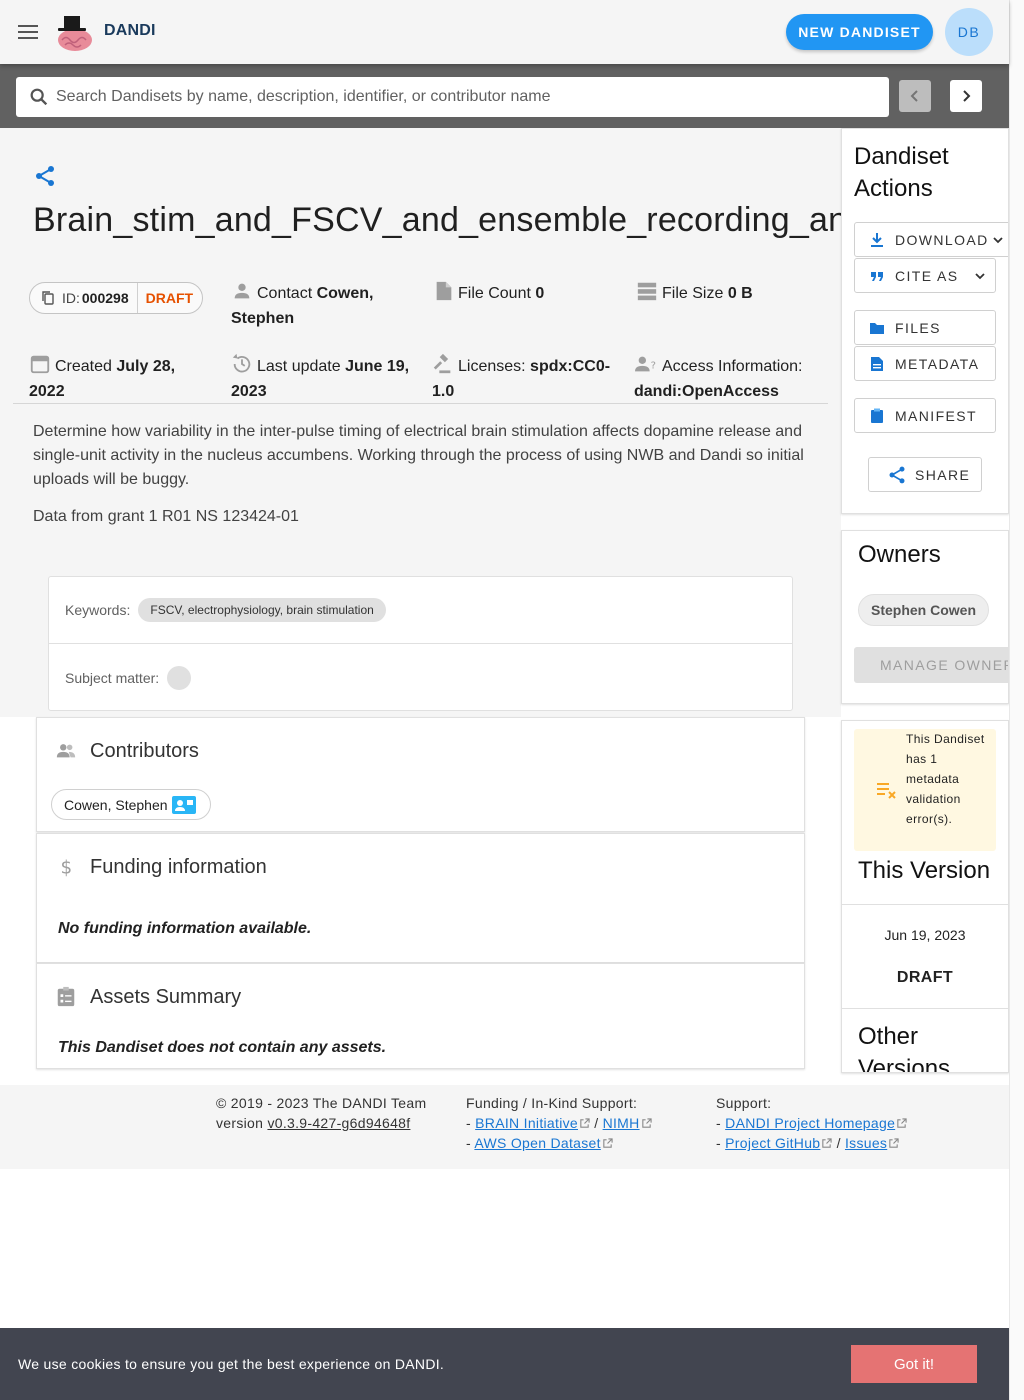 This screenshot has height=1400, width=1024. What do you see at coordinates (772, 1143) in the screenshot?
I see `project-github-link: Project GitHub` at bounding box center [772, 1143].